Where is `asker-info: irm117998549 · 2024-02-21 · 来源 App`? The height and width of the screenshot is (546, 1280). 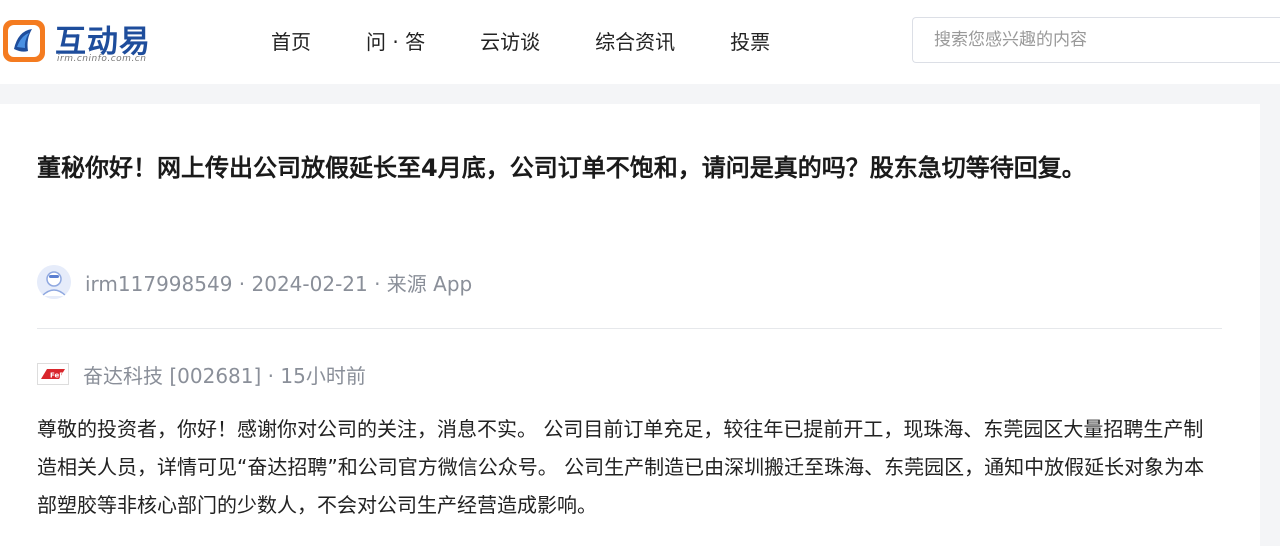 asker-info: irm117998549 · 2024-02-21 · 来源 App is located at coordinates (254, 282).